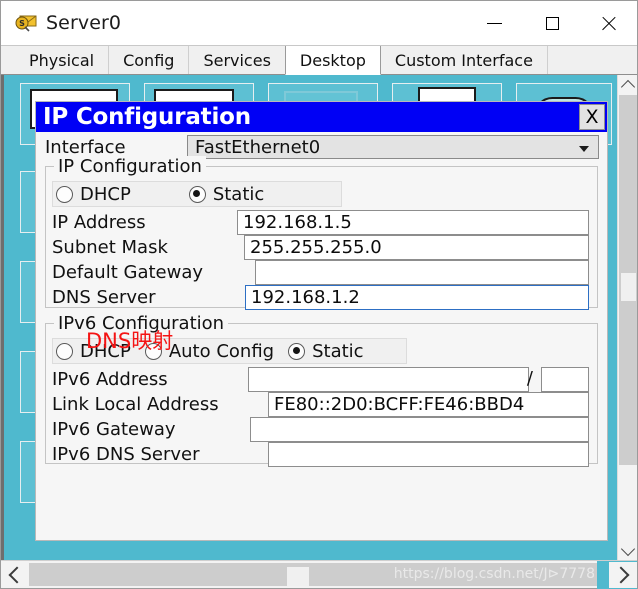 This screenshot has height=589, width=638. I want to click on tab-services: Services, so click(237, 60).